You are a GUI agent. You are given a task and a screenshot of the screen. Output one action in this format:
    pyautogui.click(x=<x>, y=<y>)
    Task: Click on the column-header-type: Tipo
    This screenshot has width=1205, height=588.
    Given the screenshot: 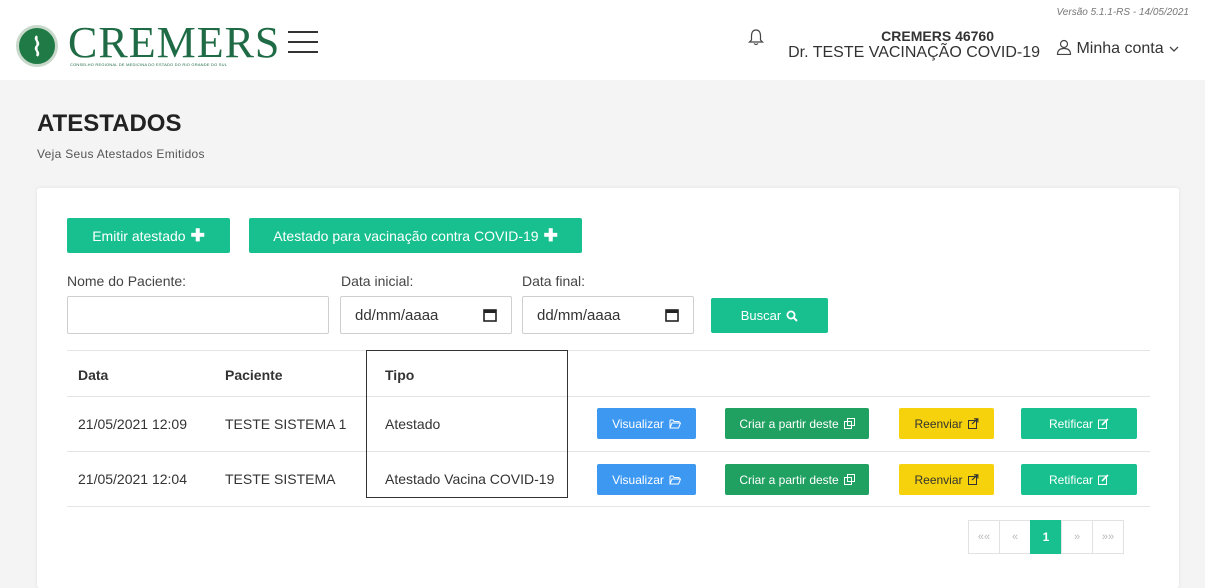 What is the action you would take?
    pyautogui.click(x=400, y=375)
    